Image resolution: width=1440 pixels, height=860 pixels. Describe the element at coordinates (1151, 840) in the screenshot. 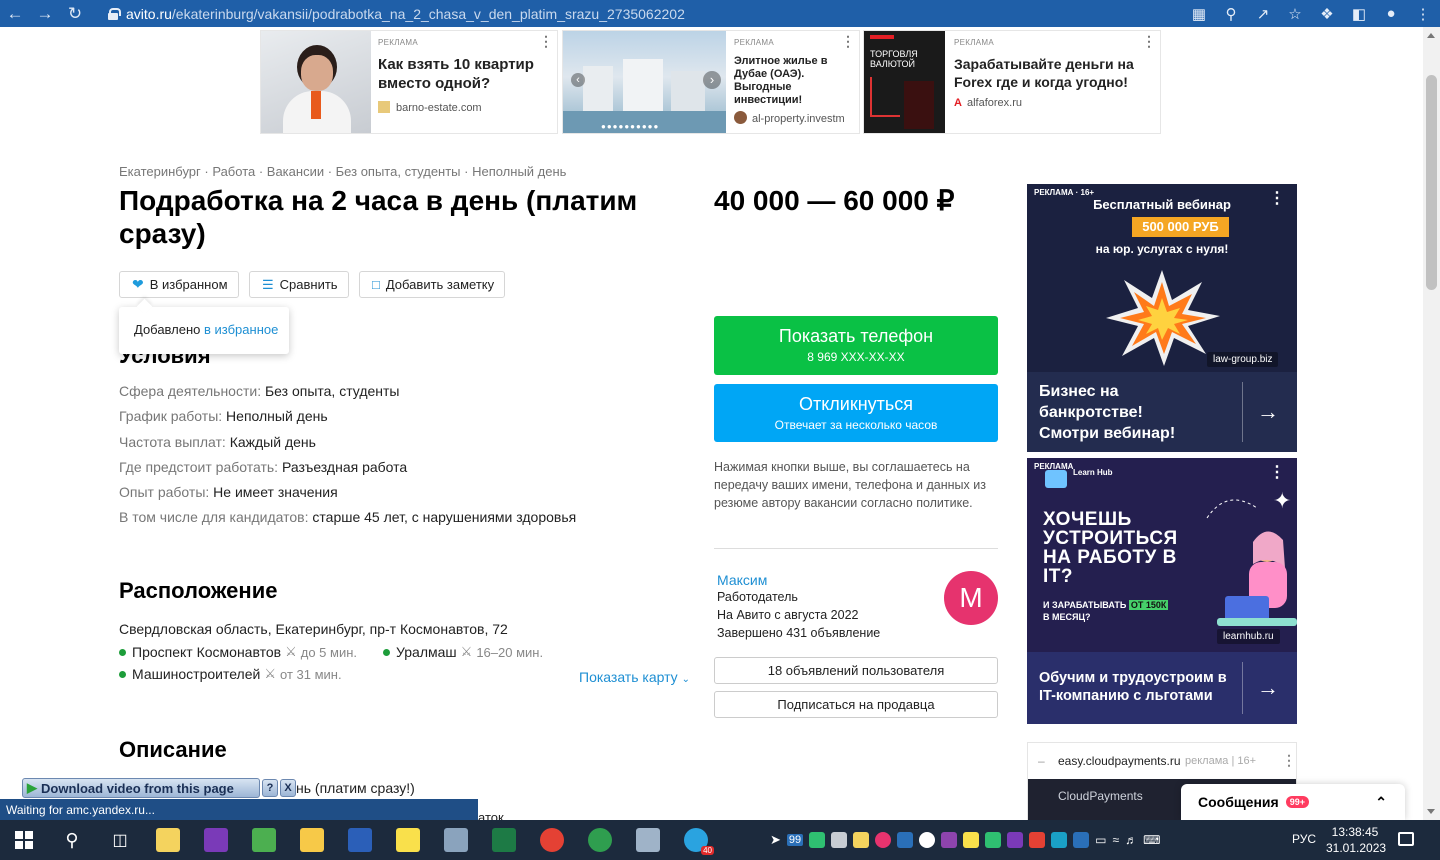

I see `keyboard-icon: ⌨` at that location.